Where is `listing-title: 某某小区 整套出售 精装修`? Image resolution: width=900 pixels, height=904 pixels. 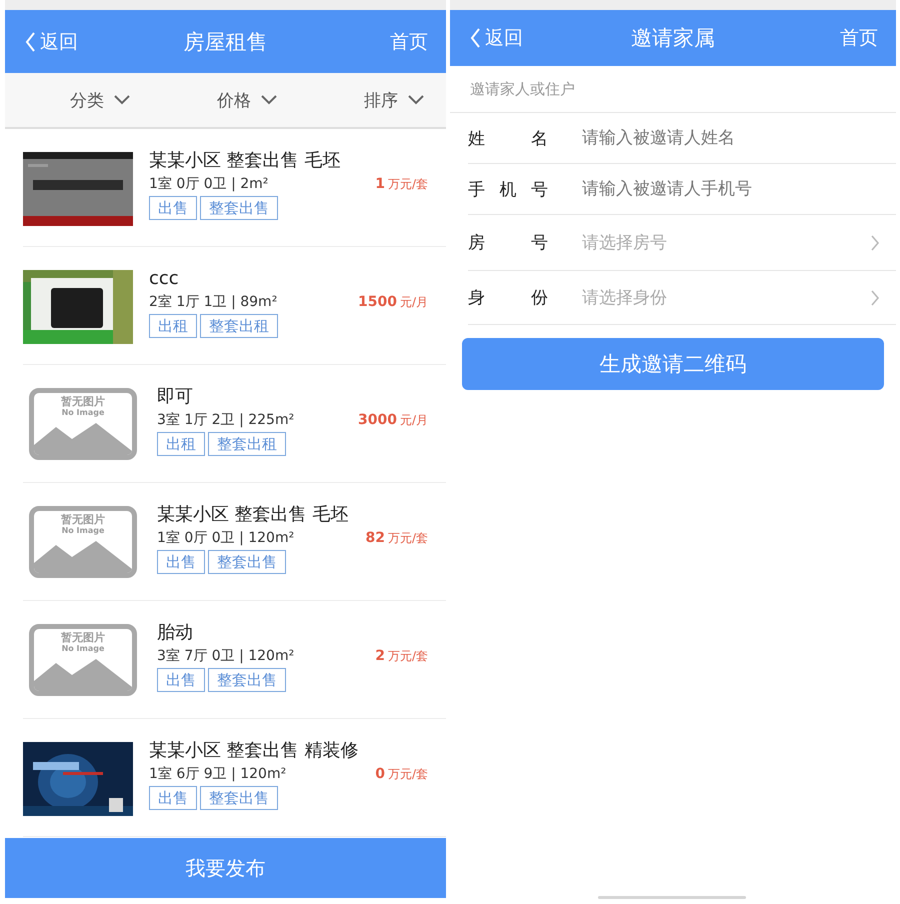
listing-title: 某某小区 整套出售 精装修 is located at coordinates (297, 751).